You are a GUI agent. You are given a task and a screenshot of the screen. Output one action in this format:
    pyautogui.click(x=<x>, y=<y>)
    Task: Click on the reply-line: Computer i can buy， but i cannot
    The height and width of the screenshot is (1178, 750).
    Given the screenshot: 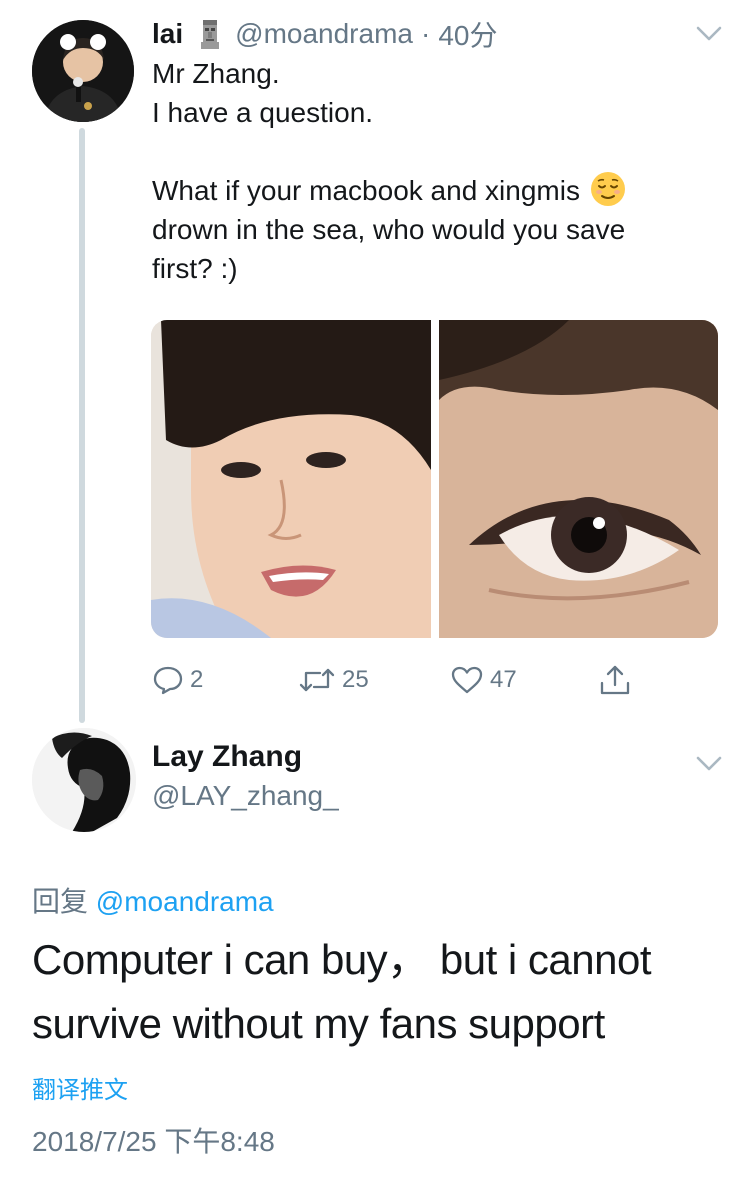 What is the action you would take?
    pyautogui.click(x=342, y=959)
    